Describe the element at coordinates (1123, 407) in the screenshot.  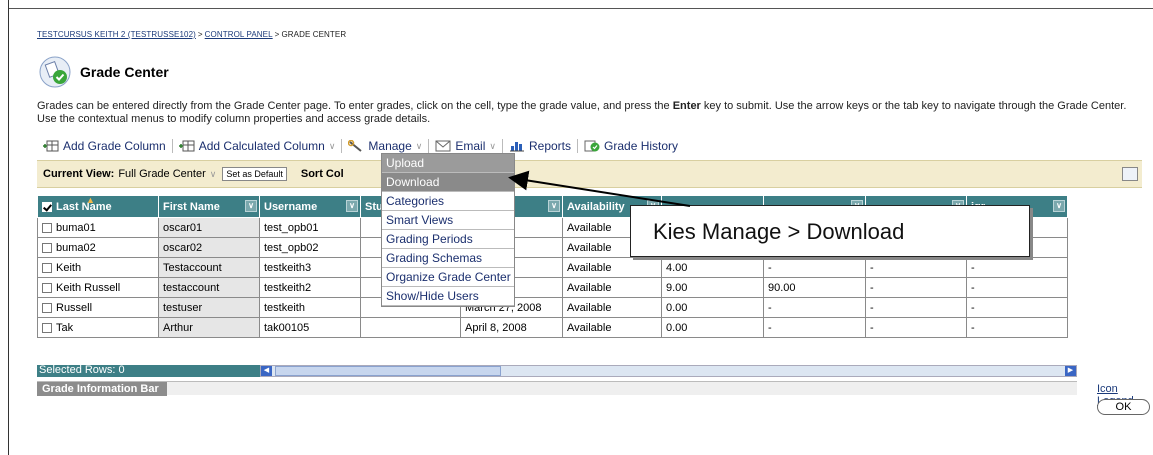
I see `ok-button: OK` at that location.